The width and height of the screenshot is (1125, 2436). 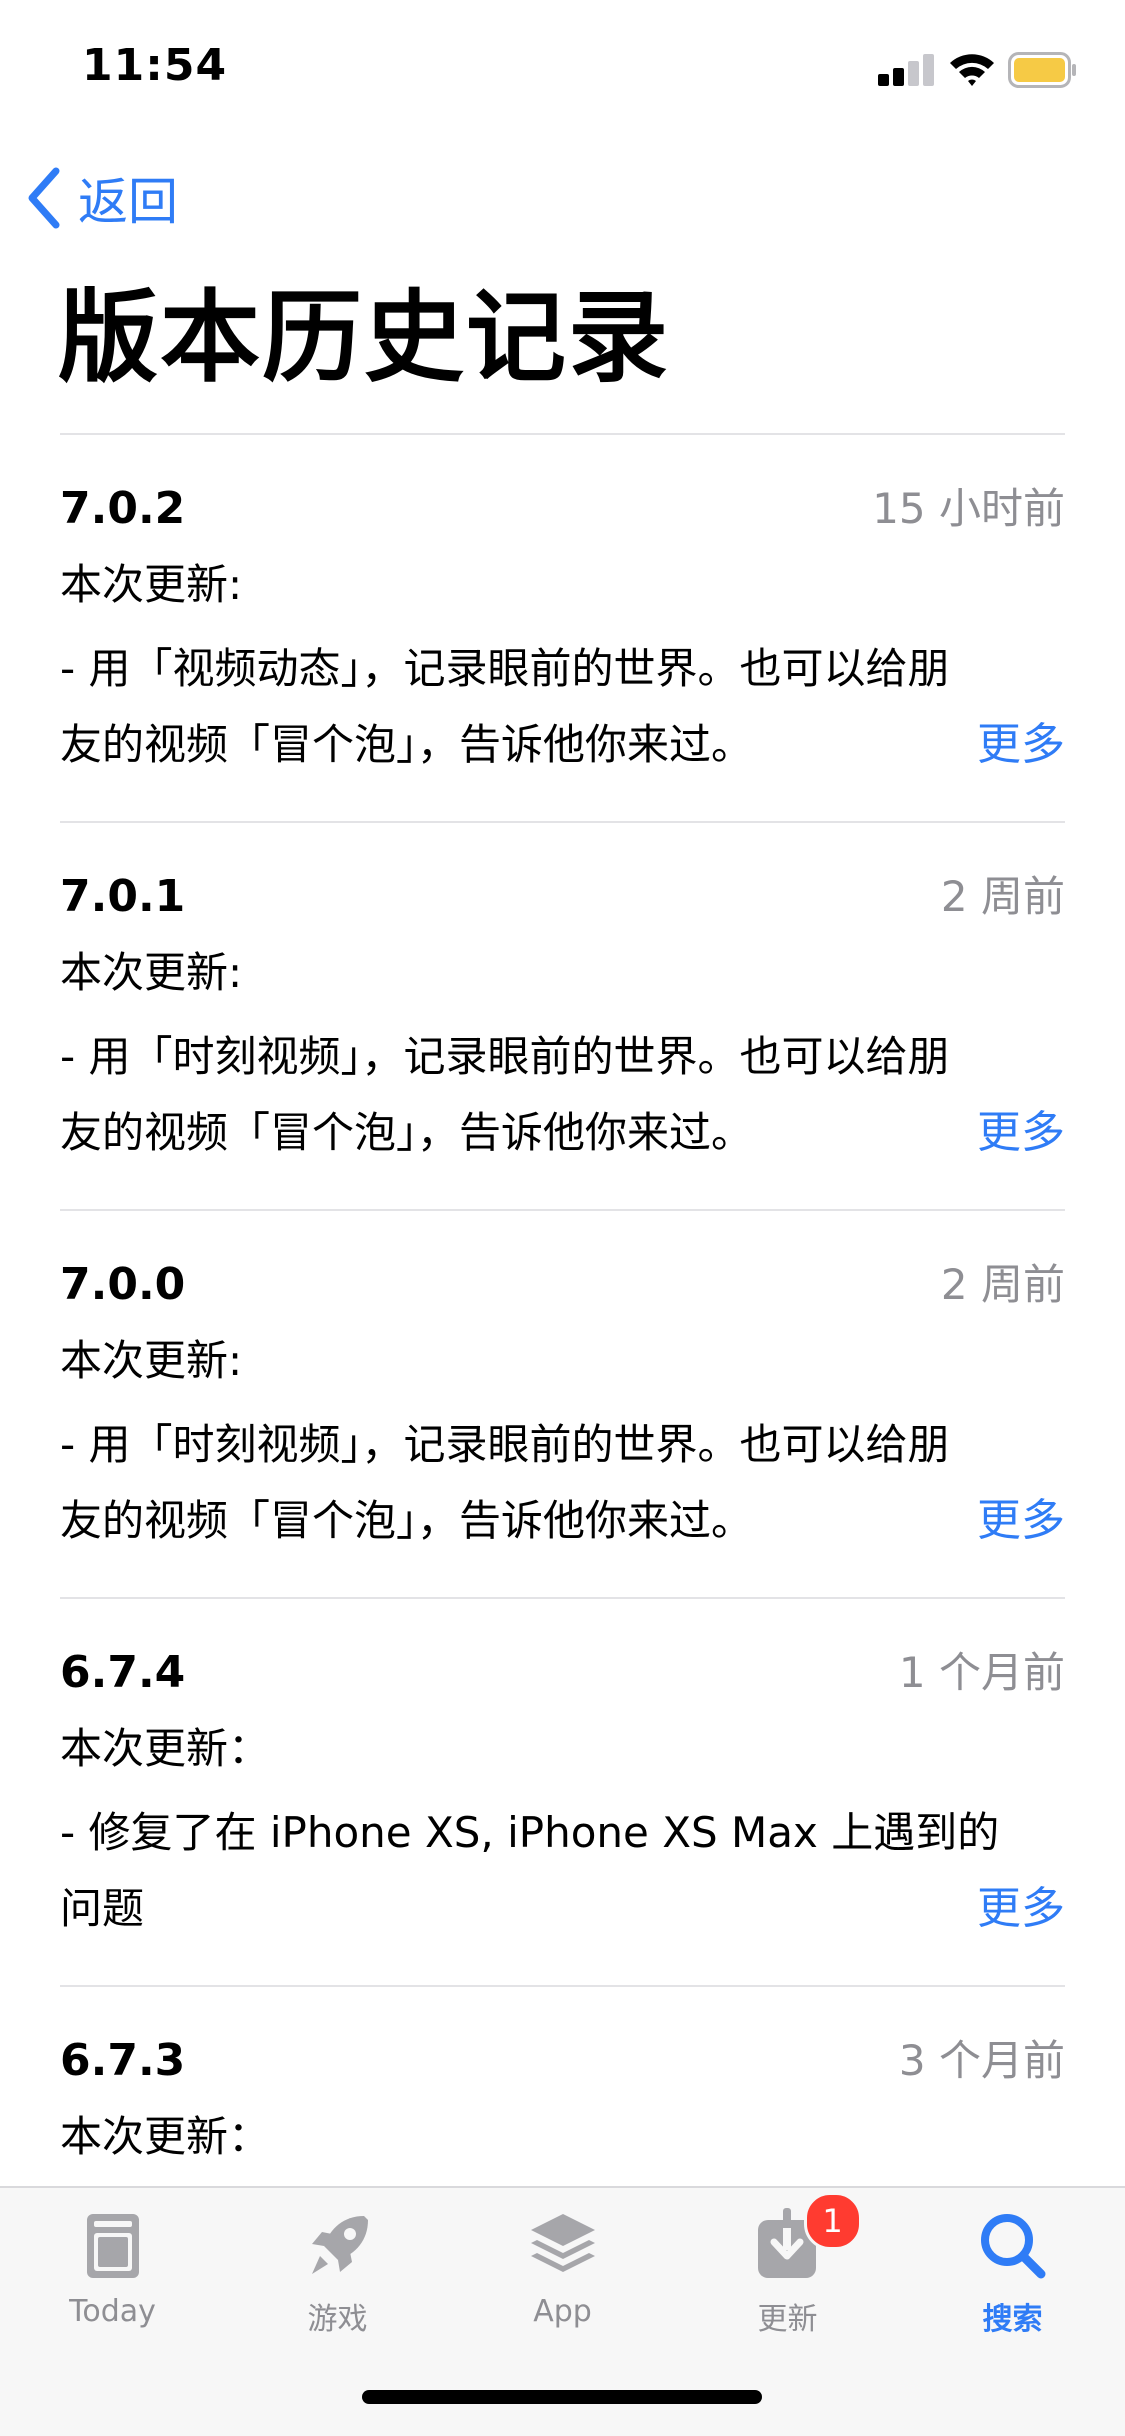 What do you see at coordinates (562, 2397) in the screenshot?
I see `home-indicator` at bounding box center [562, 2397].